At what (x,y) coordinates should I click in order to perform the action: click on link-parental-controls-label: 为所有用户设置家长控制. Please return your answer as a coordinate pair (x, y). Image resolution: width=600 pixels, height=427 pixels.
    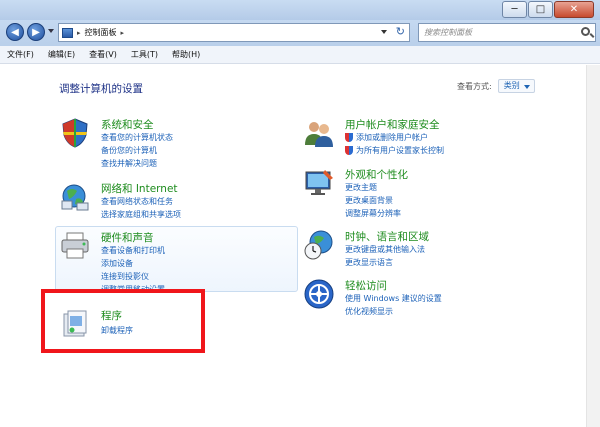
    Looking at the image, I should click on (400, 150).